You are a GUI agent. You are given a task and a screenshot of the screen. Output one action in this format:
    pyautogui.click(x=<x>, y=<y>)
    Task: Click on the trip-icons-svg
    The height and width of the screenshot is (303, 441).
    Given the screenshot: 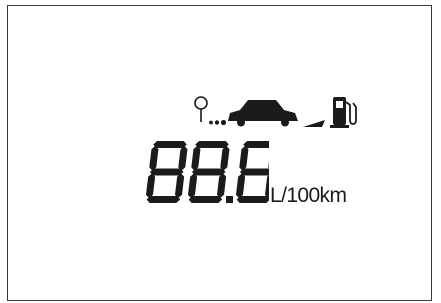 What is the action you would take?
    pyautogui.click(x=275, y=112)
    